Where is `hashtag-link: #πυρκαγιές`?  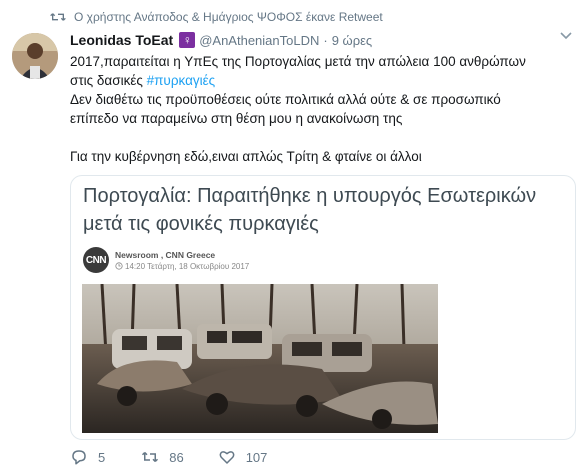 hashtag-link: #πυρκαγιές is located at coordinates (181, 80).